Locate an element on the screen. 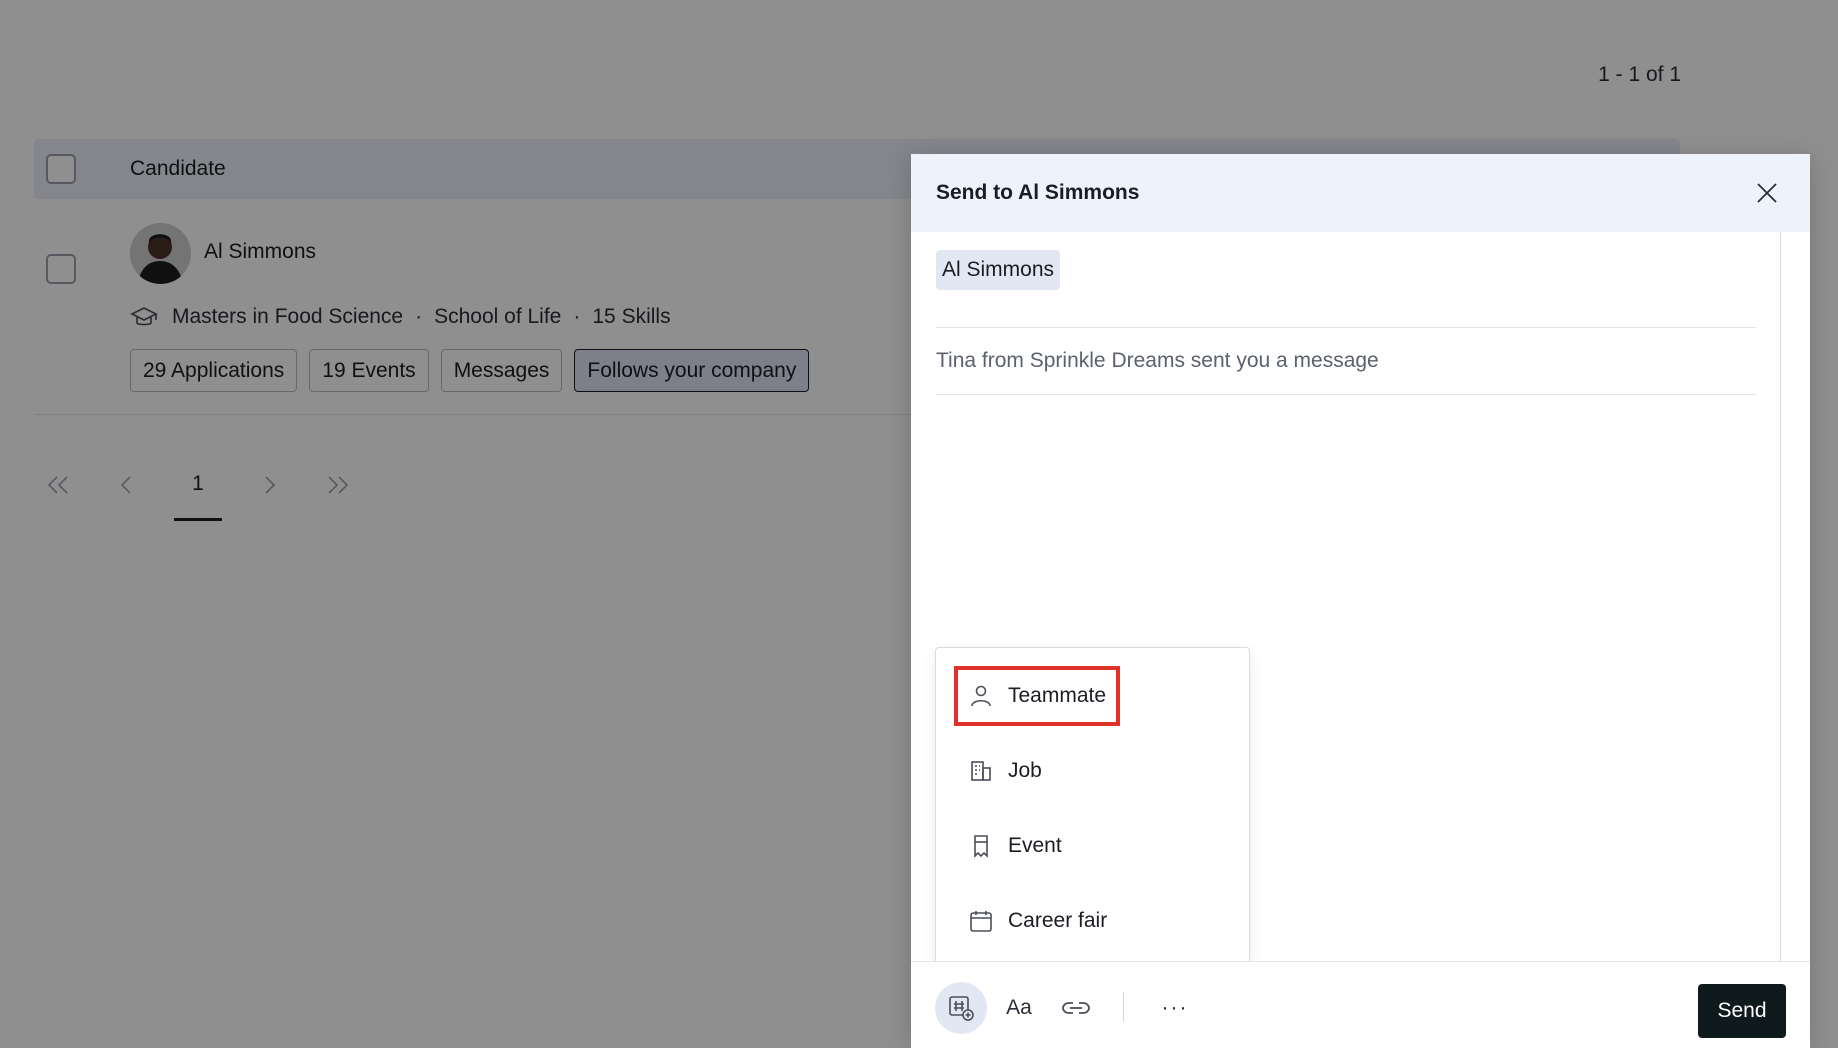  toolbar-separator is located at coordinates (1123, 1007).